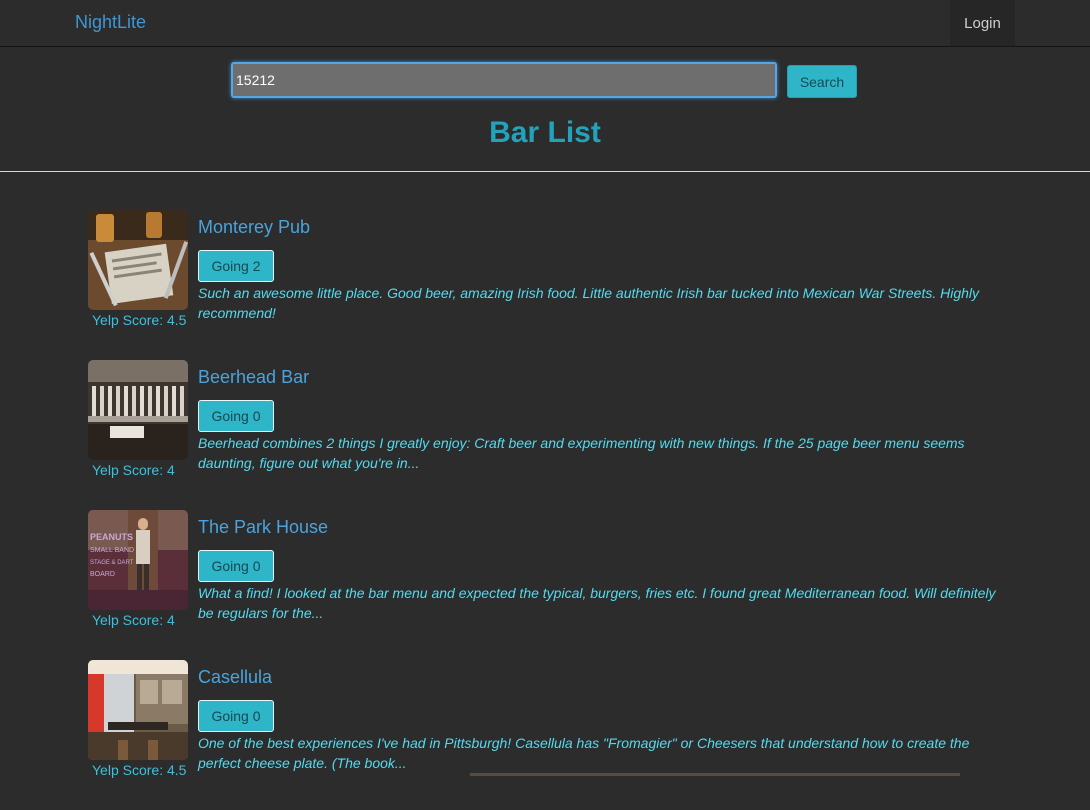 This screenshot has height=810, width=1090. Describe the element at coordinates (235, 677) in the screenshot. I see `bar-name-link: Casellula` at that location.